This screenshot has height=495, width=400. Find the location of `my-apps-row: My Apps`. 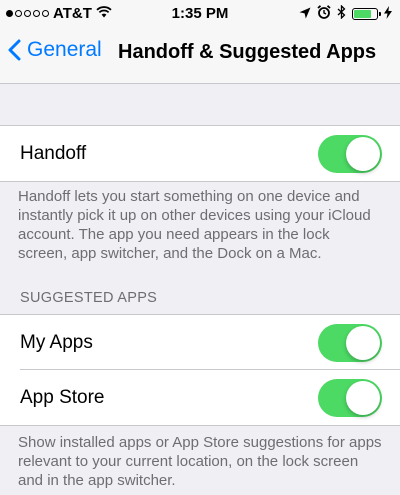

my-apps-row: My Apps is located at coordinates (200, 342).